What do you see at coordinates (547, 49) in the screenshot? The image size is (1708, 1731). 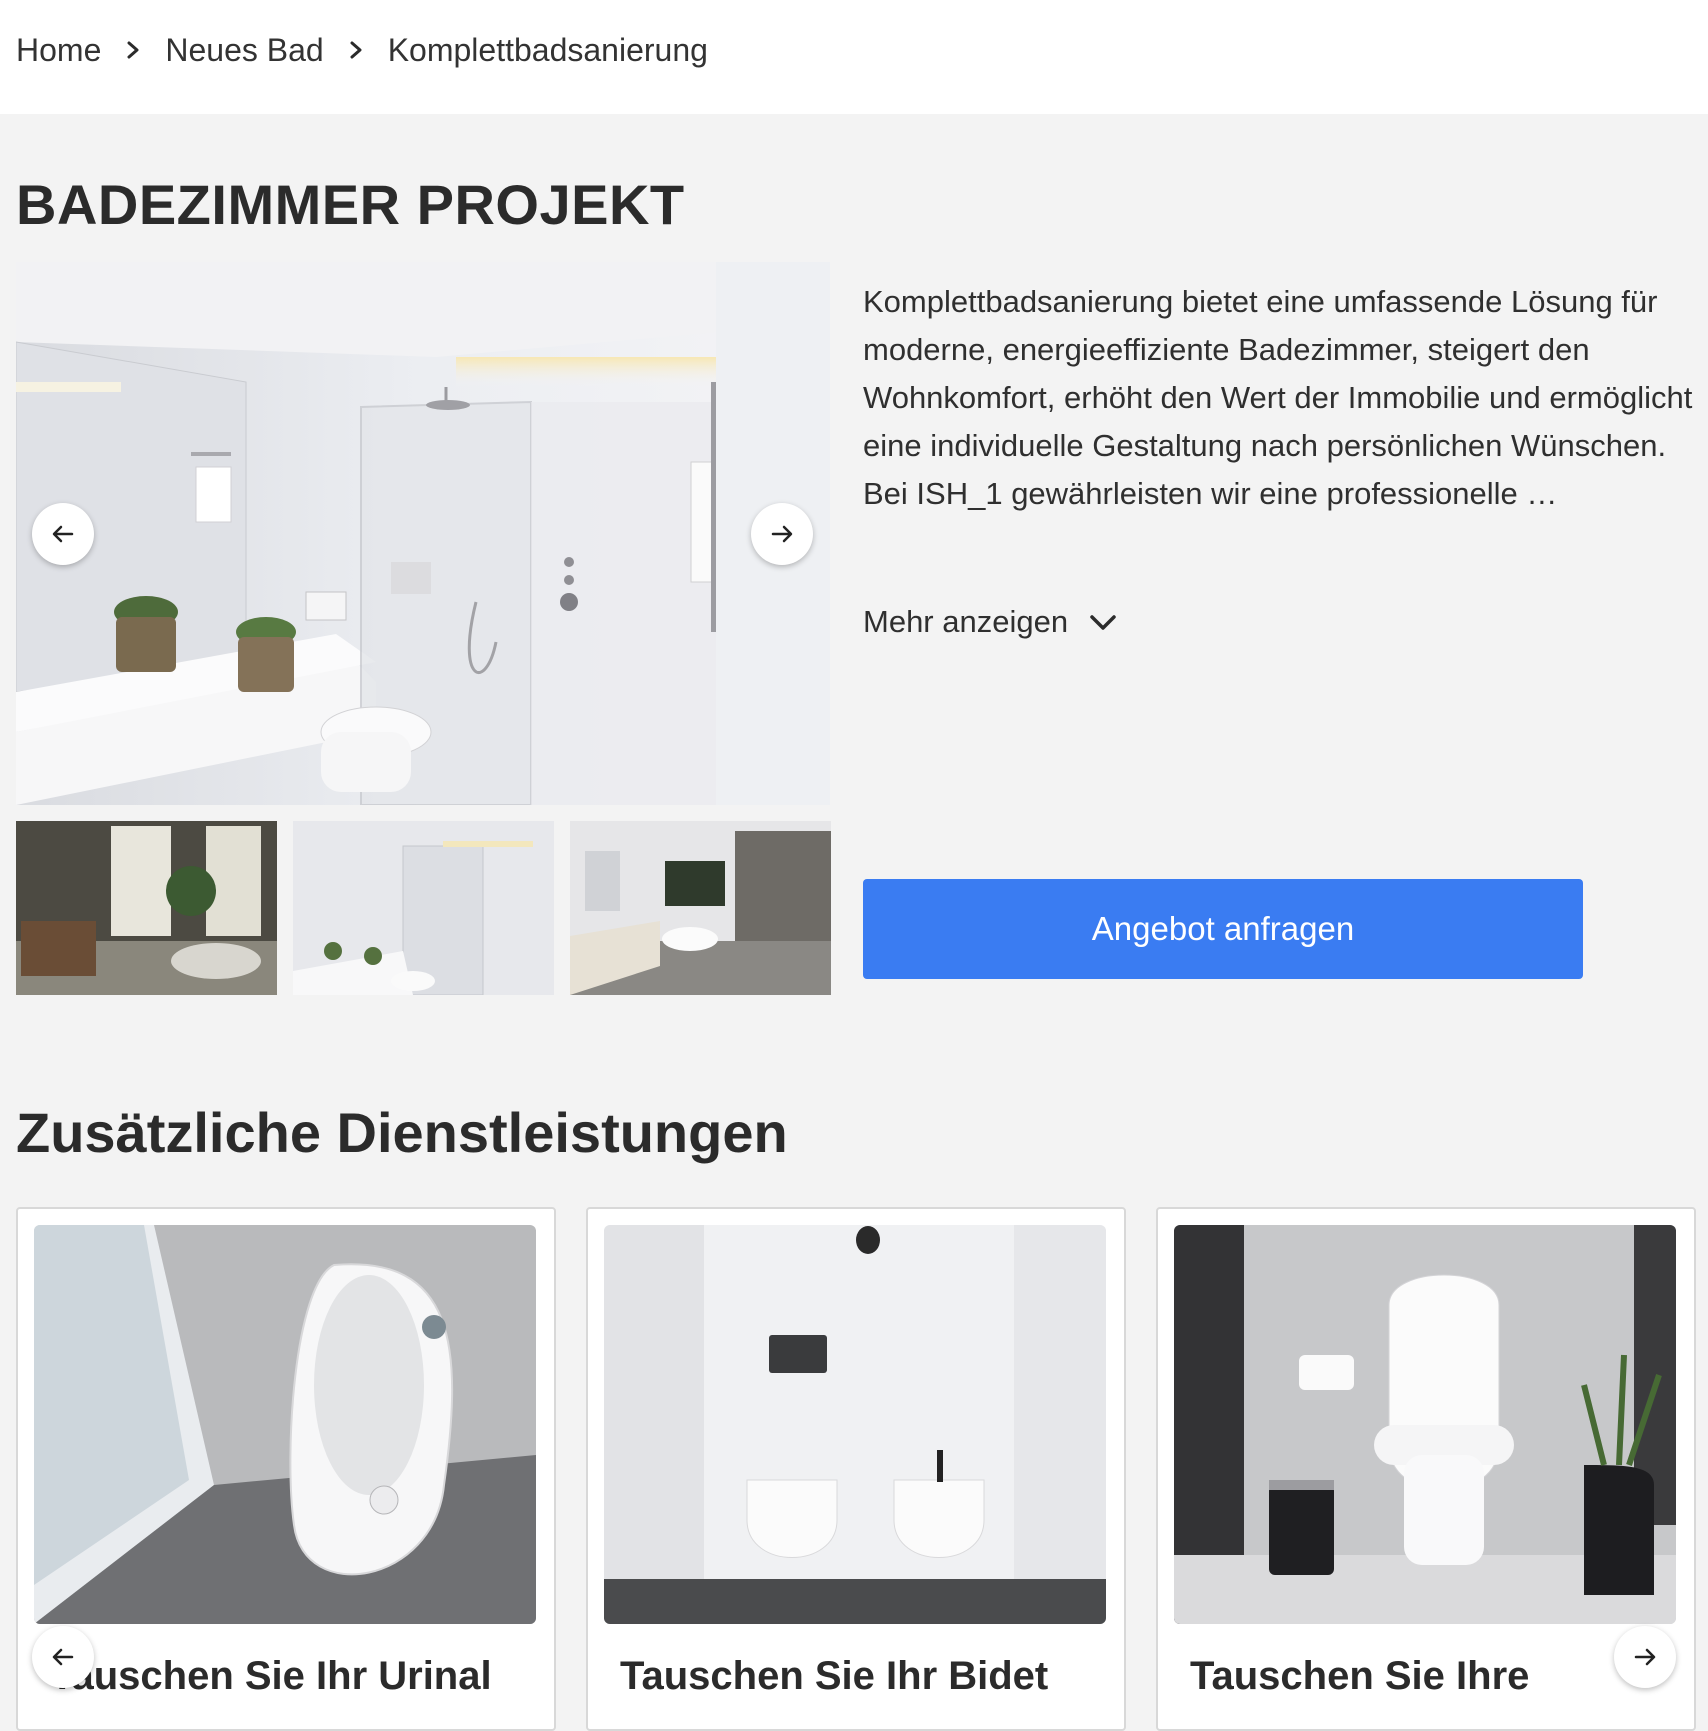 I see `breadcrumb-current: Komplettbadsanierung` at bounding box center [547, 49].